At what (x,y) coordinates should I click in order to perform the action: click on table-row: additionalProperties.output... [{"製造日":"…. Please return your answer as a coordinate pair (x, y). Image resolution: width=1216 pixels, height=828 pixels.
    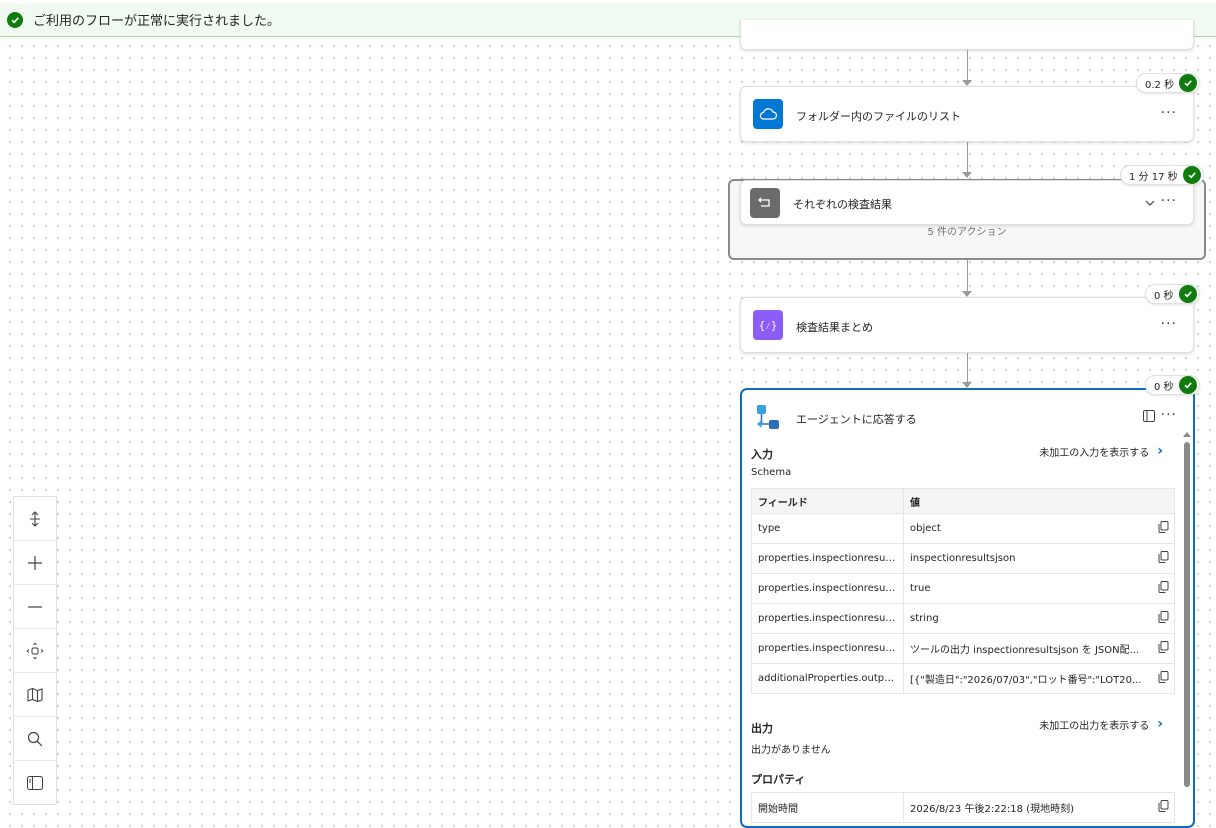
    Looking at the image, I should click on (963, 678).